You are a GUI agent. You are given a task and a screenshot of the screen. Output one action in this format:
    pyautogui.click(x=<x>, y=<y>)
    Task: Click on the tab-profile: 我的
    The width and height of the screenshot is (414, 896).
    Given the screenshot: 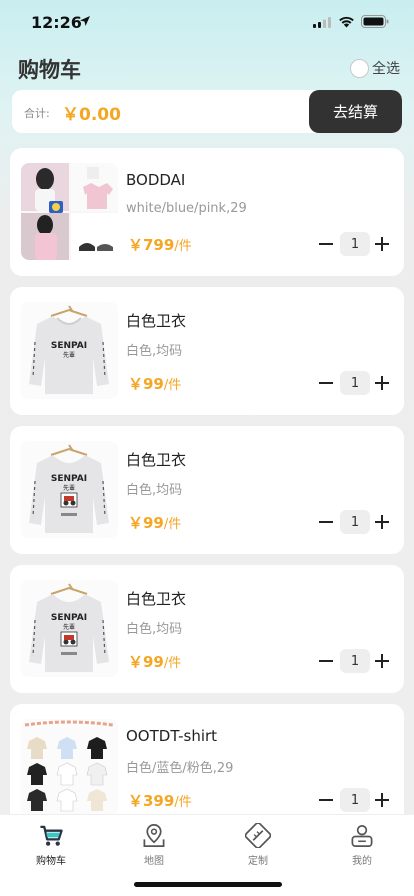 What is the action you would take?
    pyautogui.click(x=362, y=845)
    